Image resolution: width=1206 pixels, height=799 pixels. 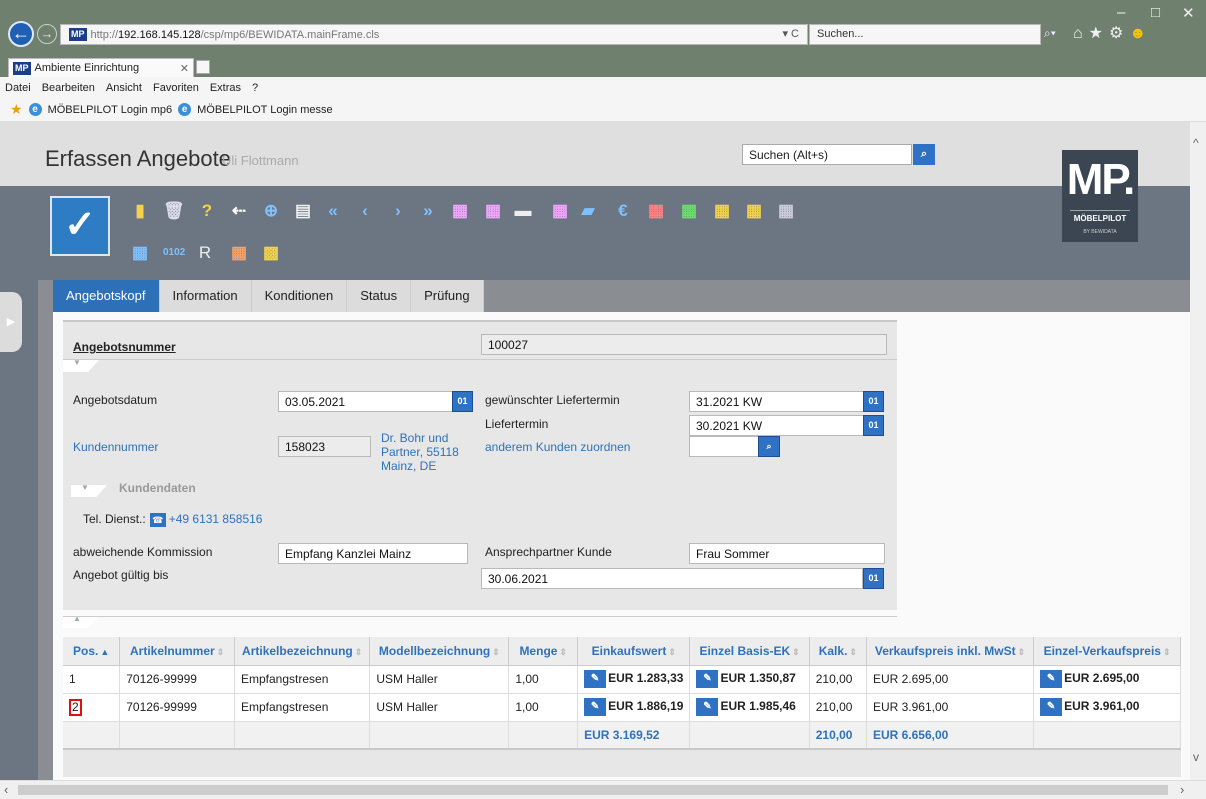 I want to click on anderer-kunde-search-icon: ⌕, so click(x=769, y=446).